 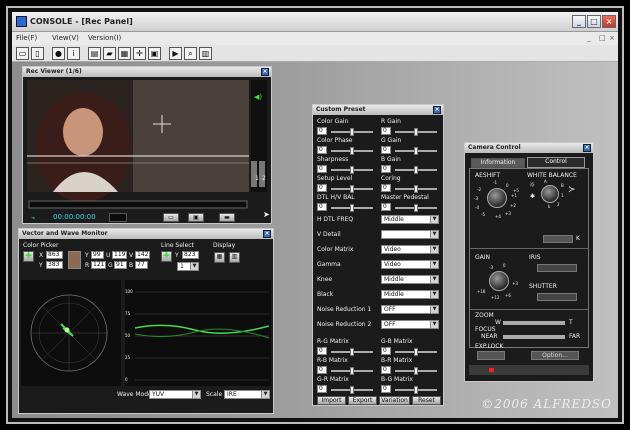 What do you see at coordinates (556, 162) in the screenshot?
I see `tab-control: Control` at bounding box center [556, 162].